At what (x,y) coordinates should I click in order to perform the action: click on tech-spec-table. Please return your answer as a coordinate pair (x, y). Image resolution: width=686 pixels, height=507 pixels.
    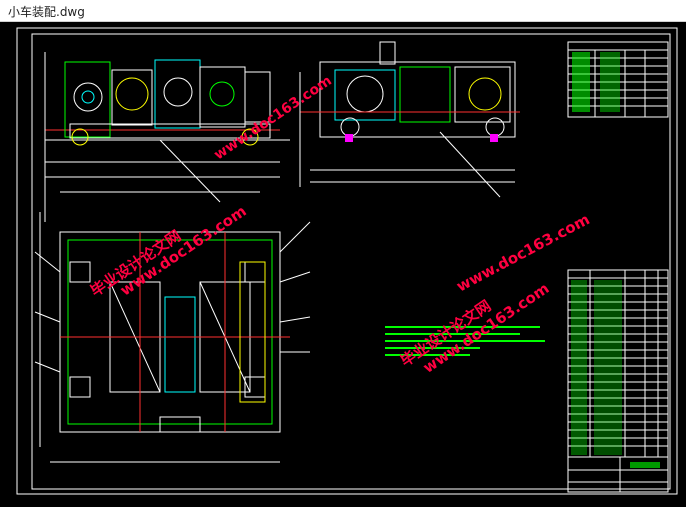
    Looking at the image, I should click on (618, 79).